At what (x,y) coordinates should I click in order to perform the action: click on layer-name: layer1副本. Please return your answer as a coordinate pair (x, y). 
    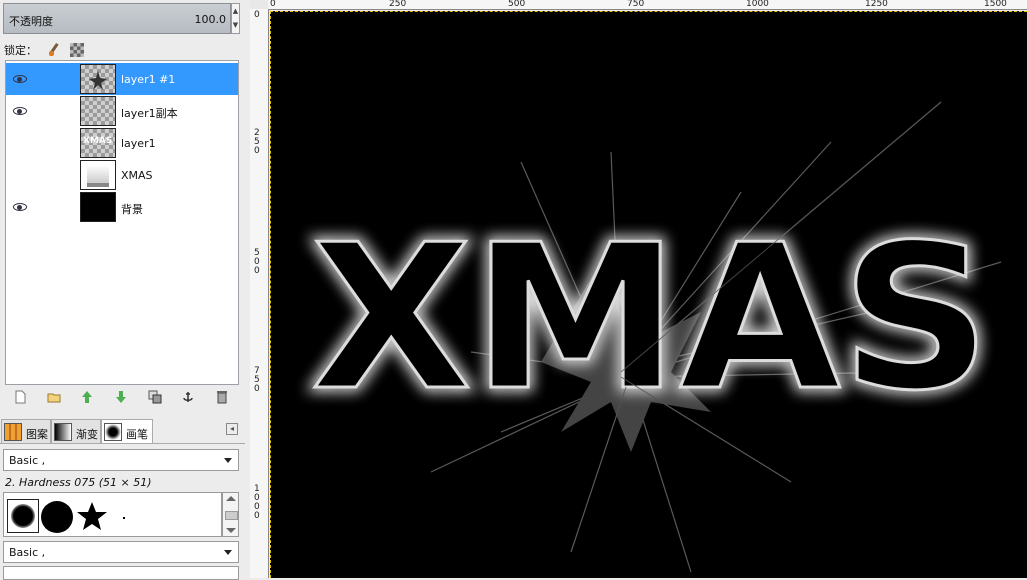
    Looking at the image, I should click on (149, 113).